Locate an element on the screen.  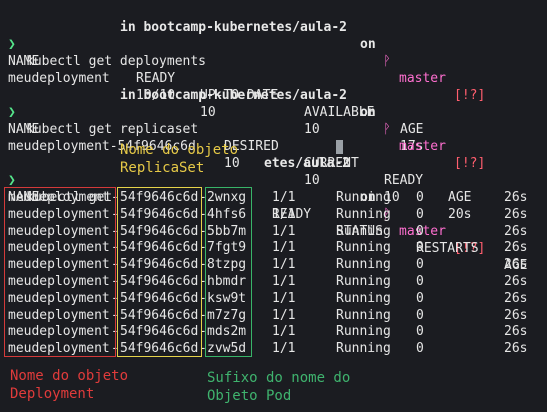
pod-annotation-line2: Objeto Pod is located at coordinates (249, 396).